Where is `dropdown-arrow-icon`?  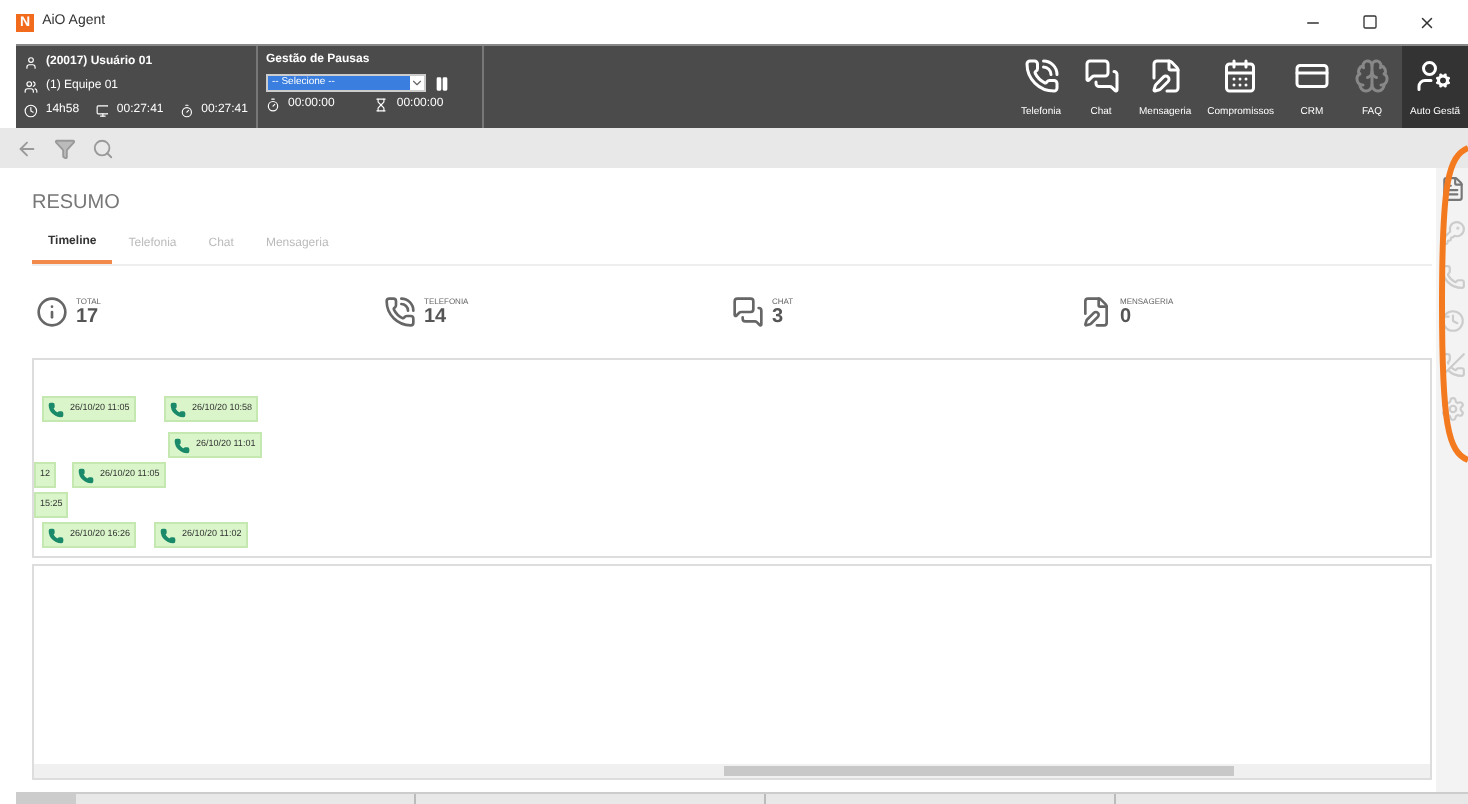 dropdown-arrow-icon is located at coordinates (417, 83).